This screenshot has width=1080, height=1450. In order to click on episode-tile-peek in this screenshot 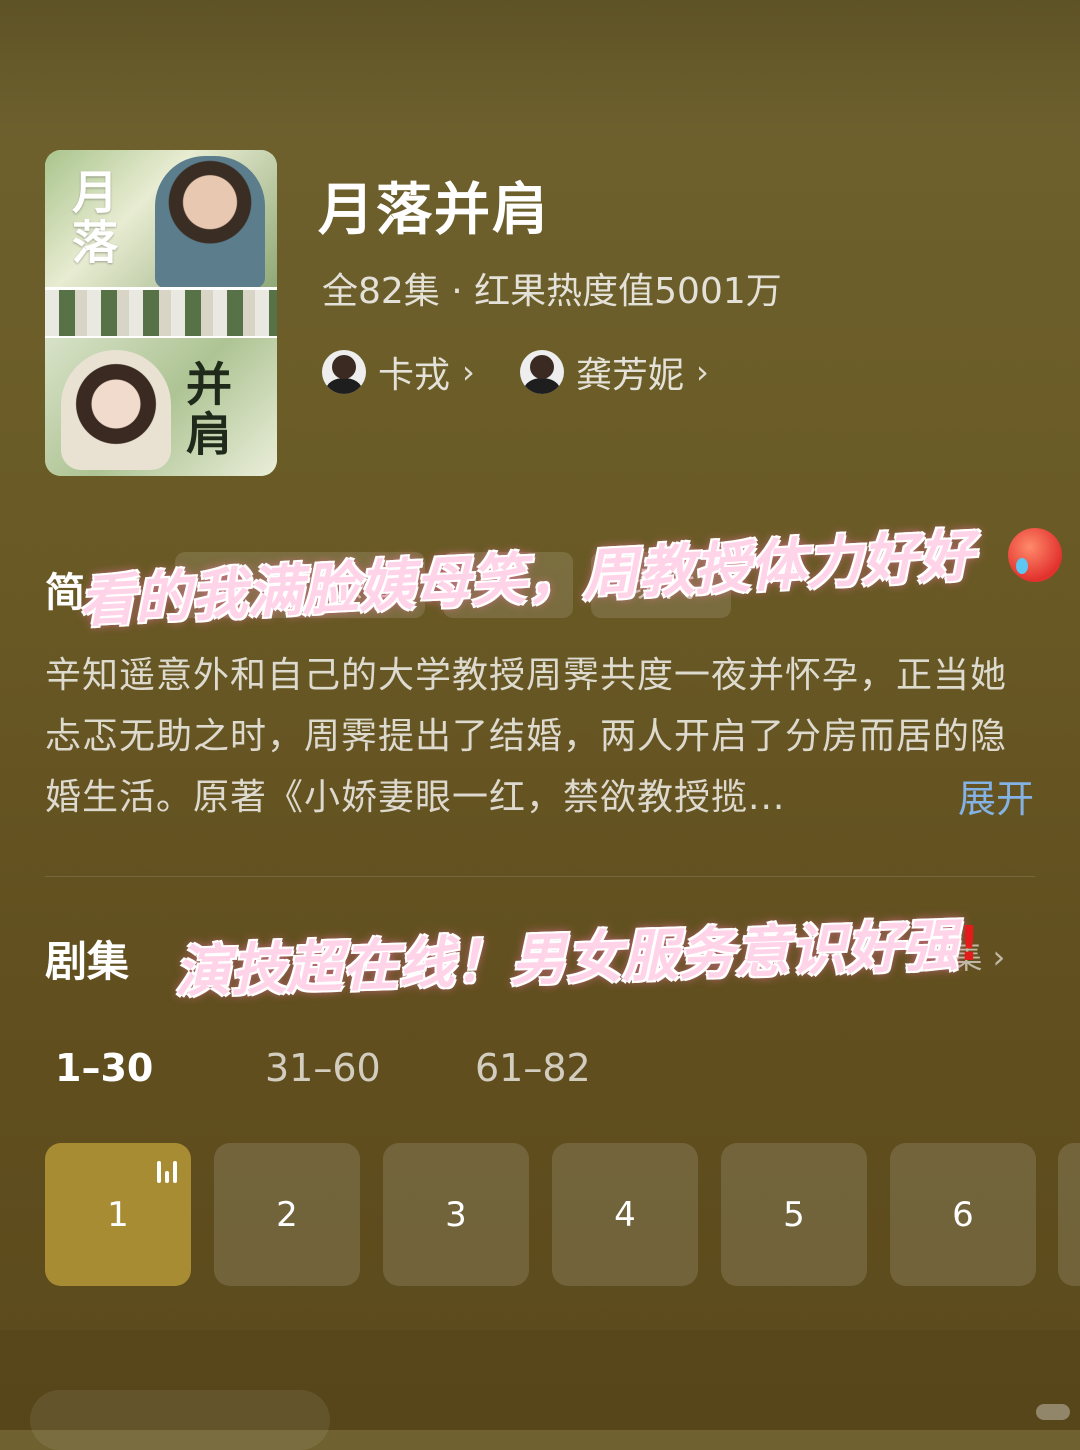, I will do `click(1069, 1214)`.